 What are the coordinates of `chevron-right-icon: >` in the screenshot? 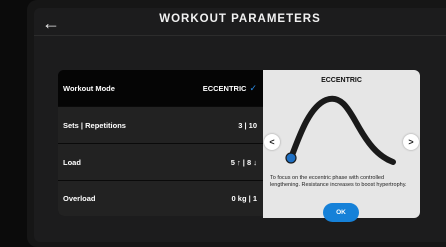 It's located at (411, 142).